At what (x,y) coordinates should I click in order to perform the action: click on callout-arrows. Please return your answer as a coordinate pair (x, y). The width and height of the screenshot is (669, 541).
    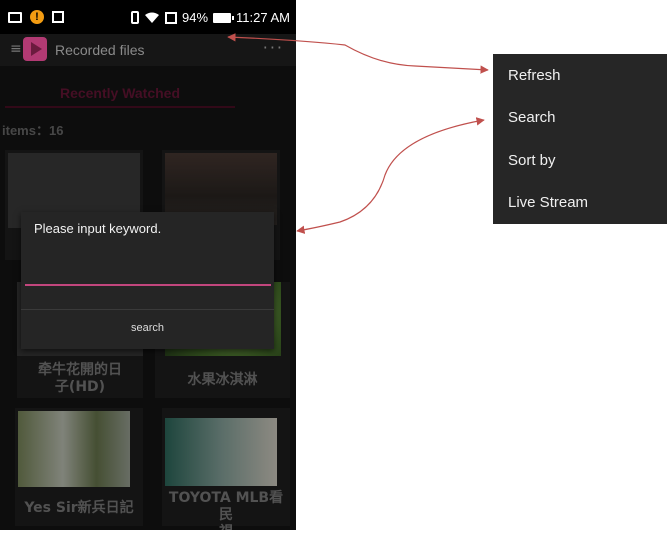
    Looking at the image, I should click on (358, 133).